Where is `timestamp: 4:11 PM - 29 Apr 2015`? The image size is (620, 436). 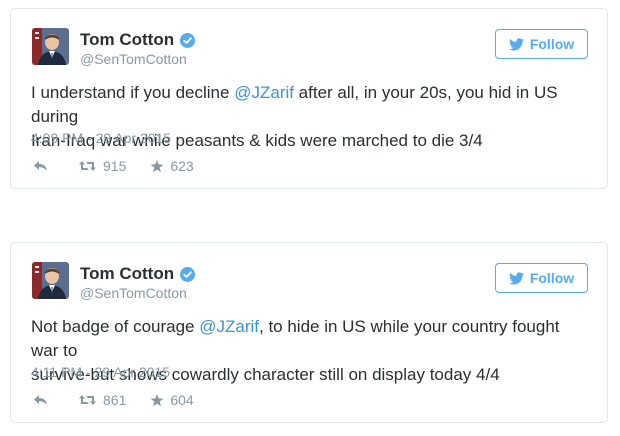 timestamp: 4:11 PM - 29 Apr 2015 is located at coordinates (100, 372).